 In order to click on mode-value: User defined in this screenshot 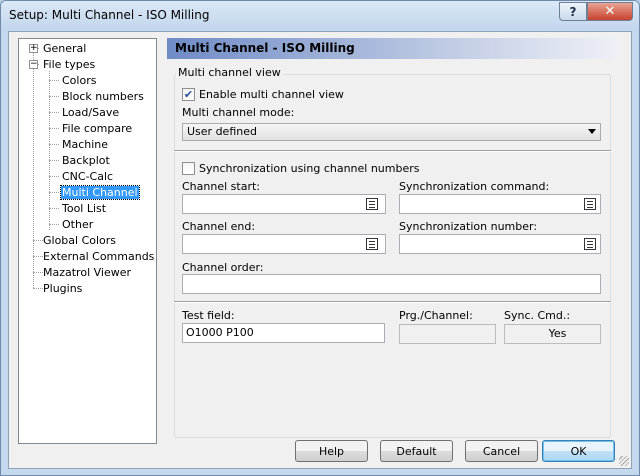, I will do `click(222, 131)`.